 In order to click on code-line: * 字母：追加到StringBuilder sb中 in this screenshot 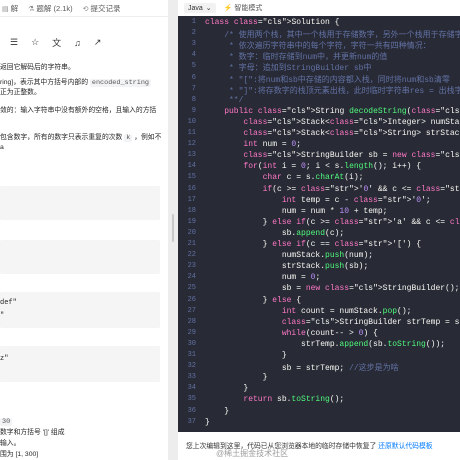, I will do `click(288, 69)`.